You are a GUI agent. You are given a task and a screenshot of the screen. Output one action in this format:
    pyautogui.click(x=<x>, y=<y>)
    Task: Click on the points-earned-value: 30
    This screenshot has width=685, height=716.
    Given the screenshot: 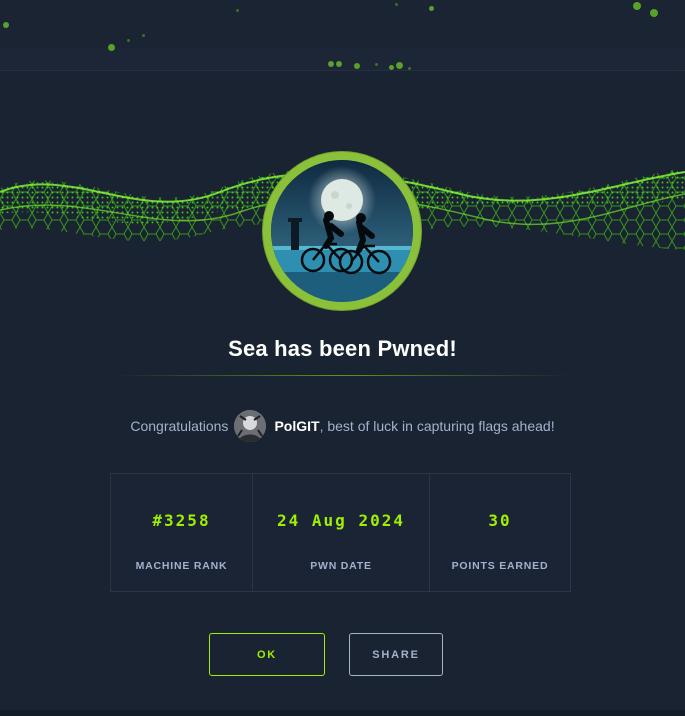 What is the action you would take?
    pyautogui.click(x=500, y=520)
    